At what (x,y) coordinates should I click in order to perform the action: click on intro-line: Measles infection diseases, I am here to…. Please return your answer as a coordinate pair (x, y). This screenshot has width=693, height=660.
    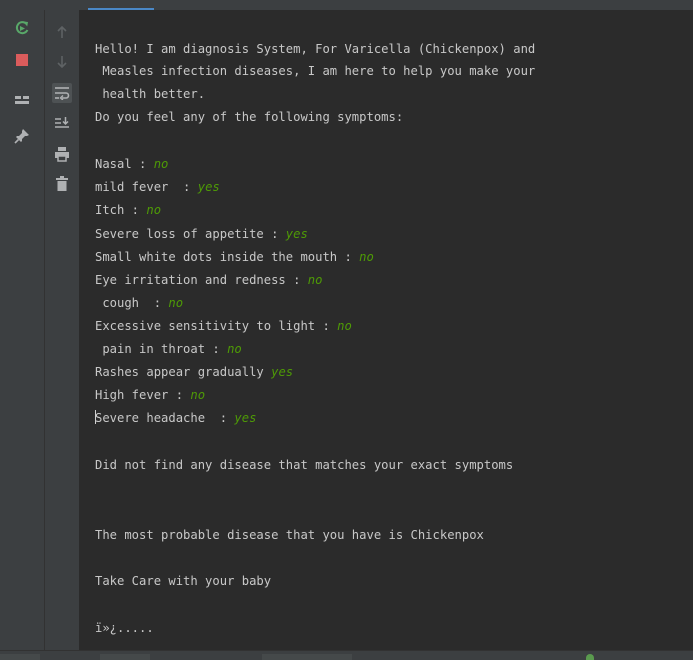
    Looking at the image, I should click on (315, 71).